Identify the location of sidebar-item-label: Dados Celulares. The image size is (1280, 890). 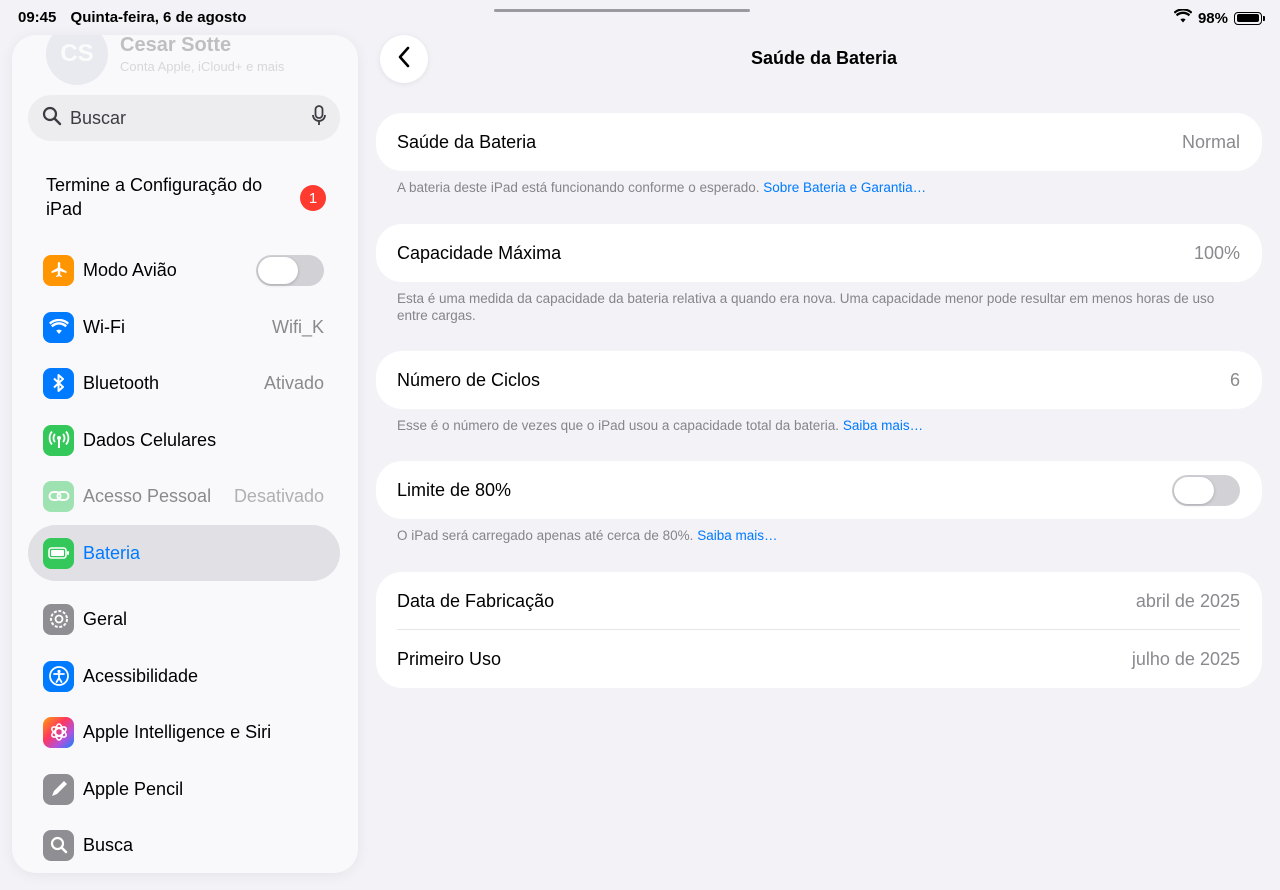
(150, 439).